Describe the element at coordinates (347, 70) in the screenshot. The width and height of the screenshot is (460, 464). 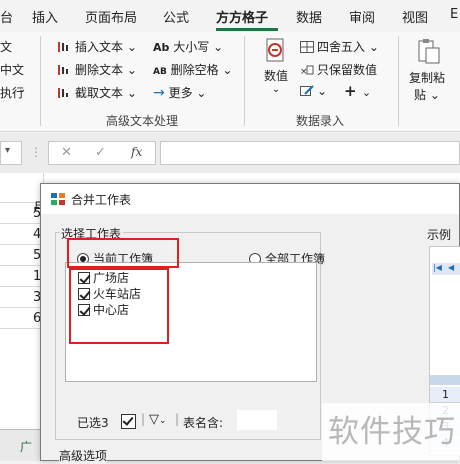
I see `keep-numbers-label: 只保留数值` at that location.